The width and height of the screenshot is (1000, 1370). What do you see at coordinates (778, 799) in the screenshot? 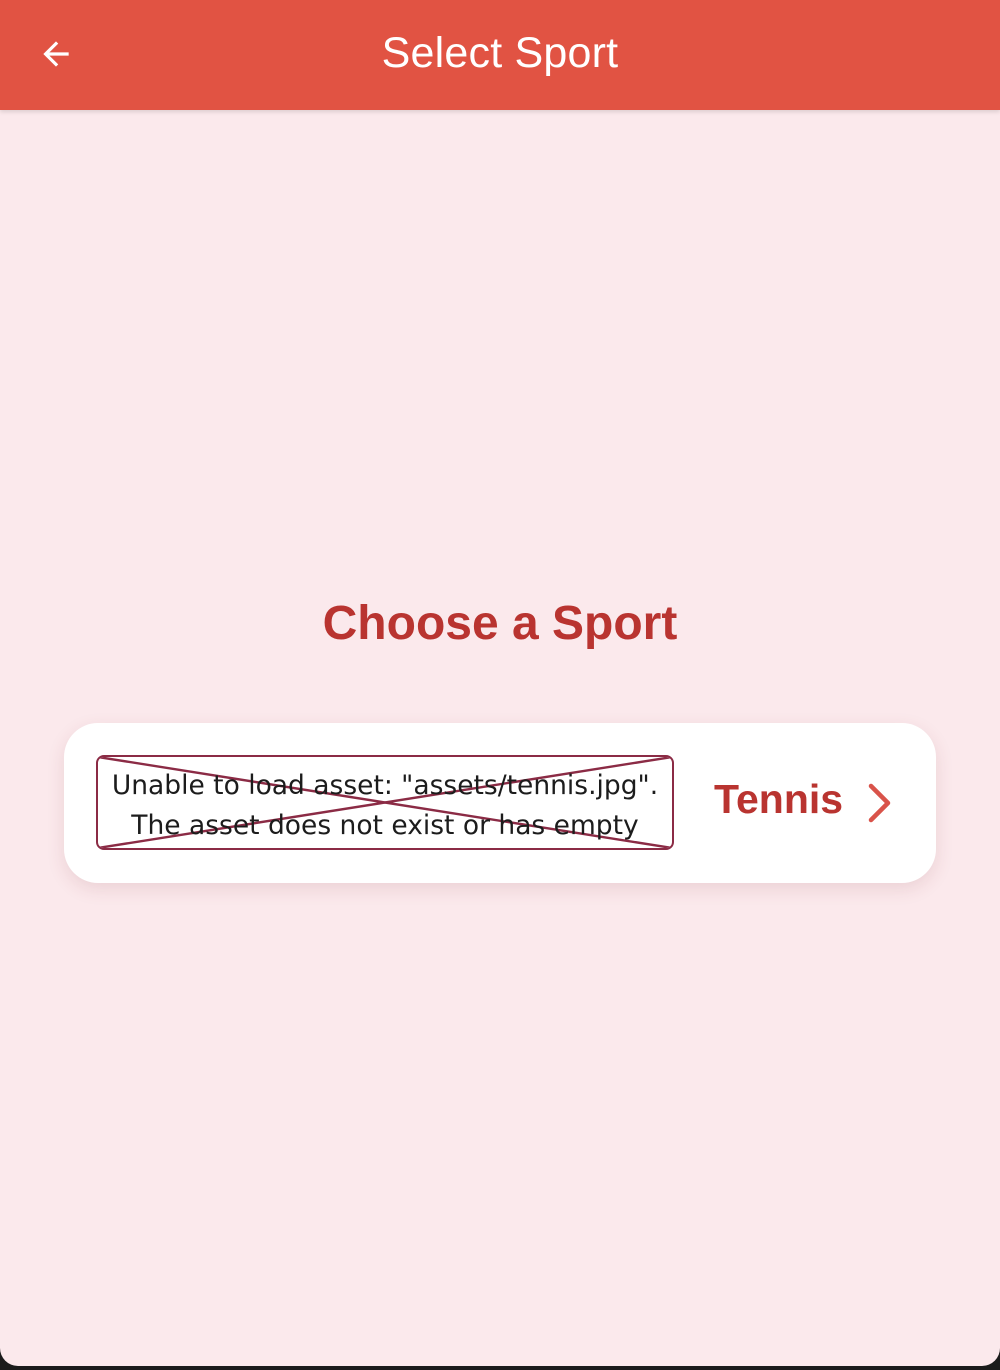
I see `sport-label-tennis: Tennis` at bounding box center [778, 799].